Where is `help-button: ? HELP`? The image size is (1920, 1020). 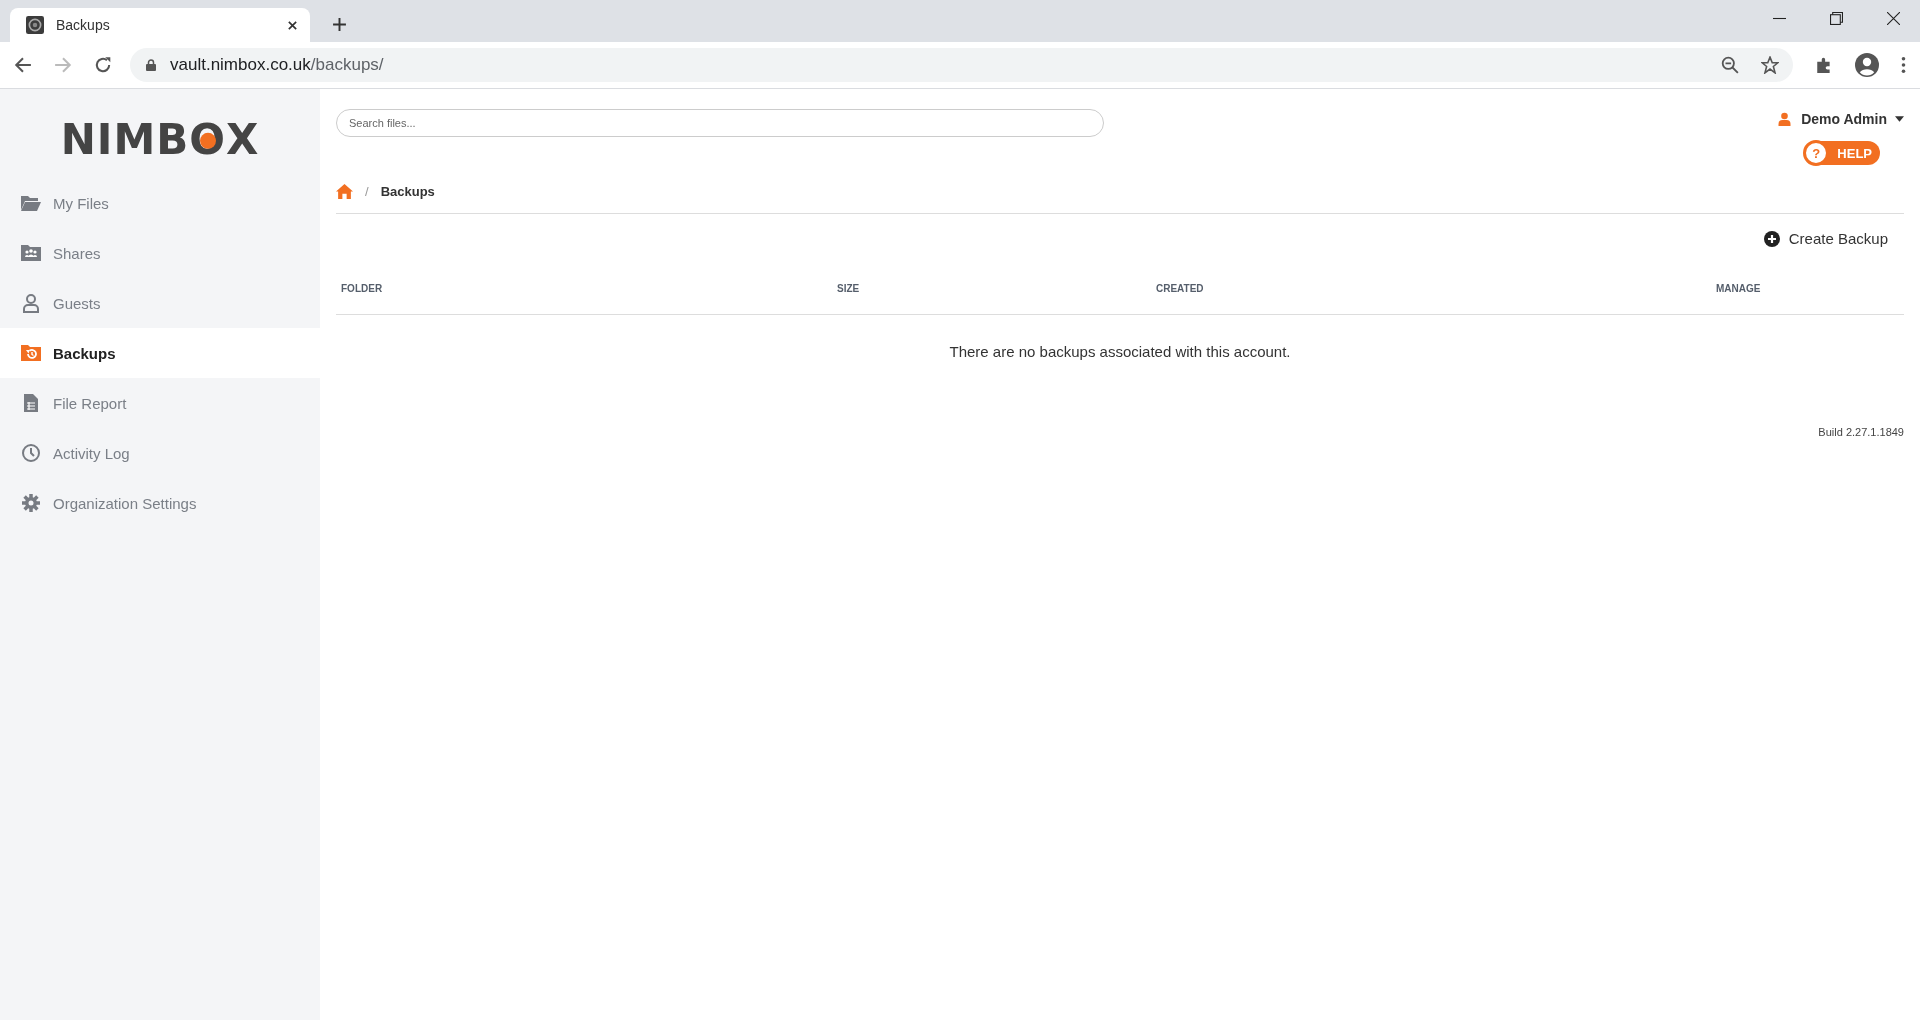 help-button: ? HELP is located at coordinates (1842, 153).